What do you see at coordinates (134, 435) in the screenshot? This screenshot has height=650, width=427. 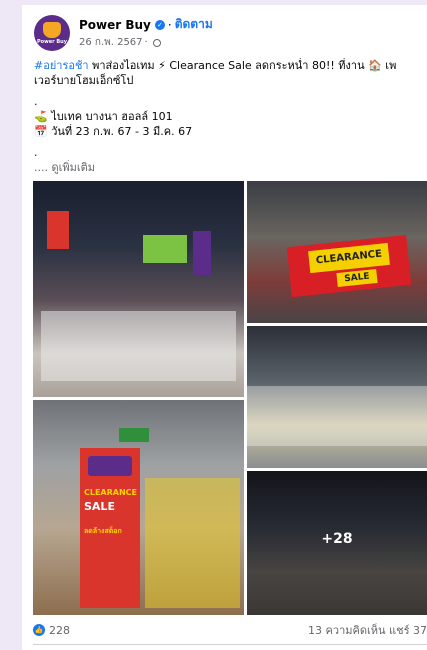 I see `exit-sign` at bounding box center [134, 435].